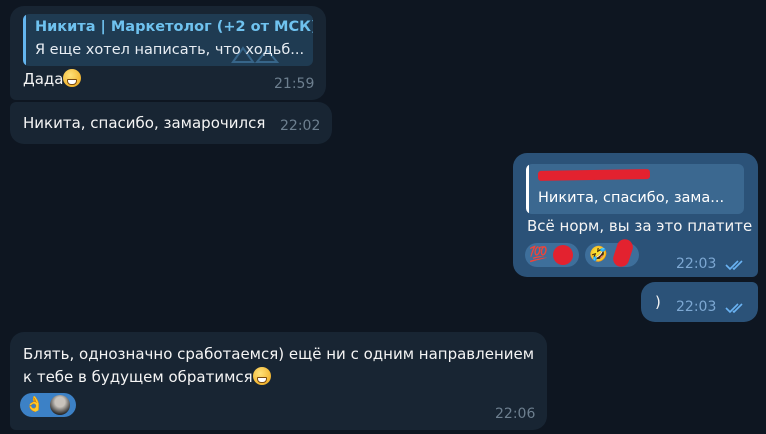 The image size is (766, 434). What do you see at coordinates (144, 123) in the screenshot?
I see `message-text: Никита, спасибо, замарочился` at bounding box center [144, 123].